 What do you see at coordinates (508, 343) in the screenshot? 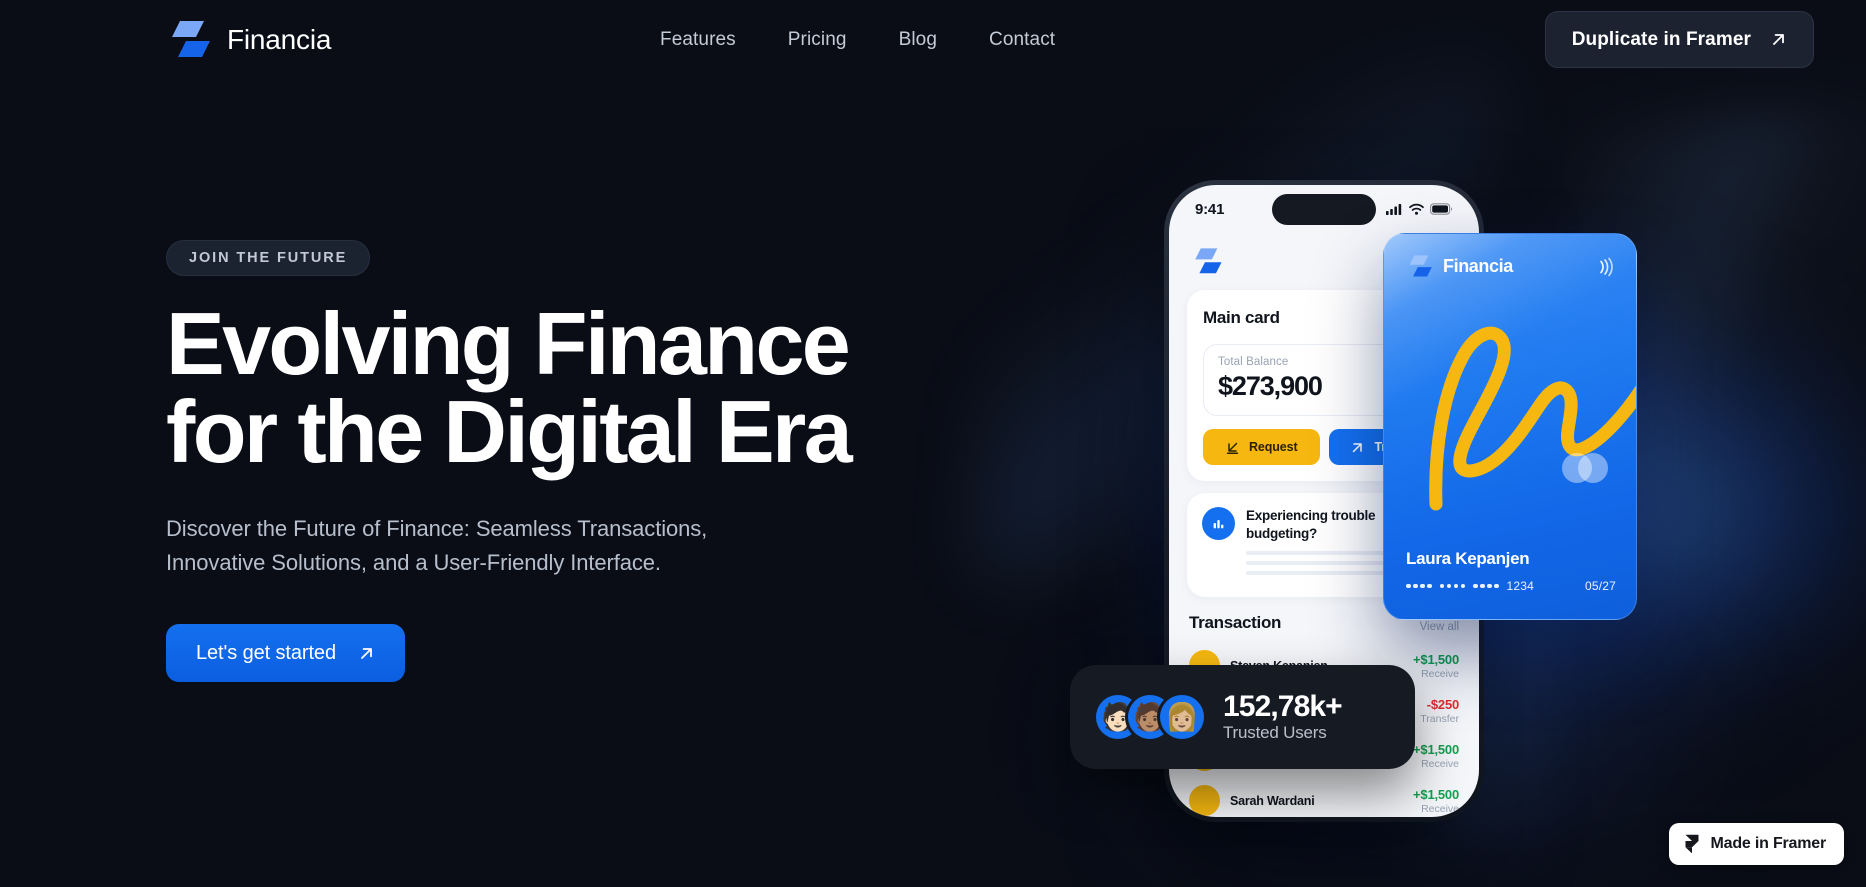
I see `headline-line-1: Evolving Finance` at bounding box center [508, 343].